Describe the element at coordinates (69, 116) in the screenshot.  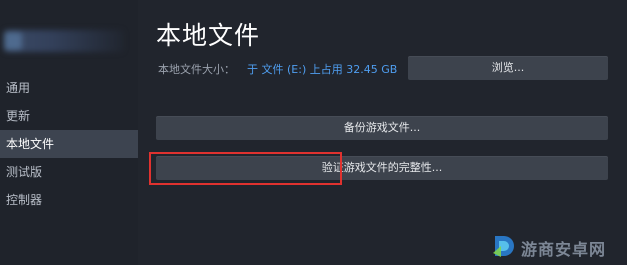
I see `sidebar-item-updates: 更新` at that location.